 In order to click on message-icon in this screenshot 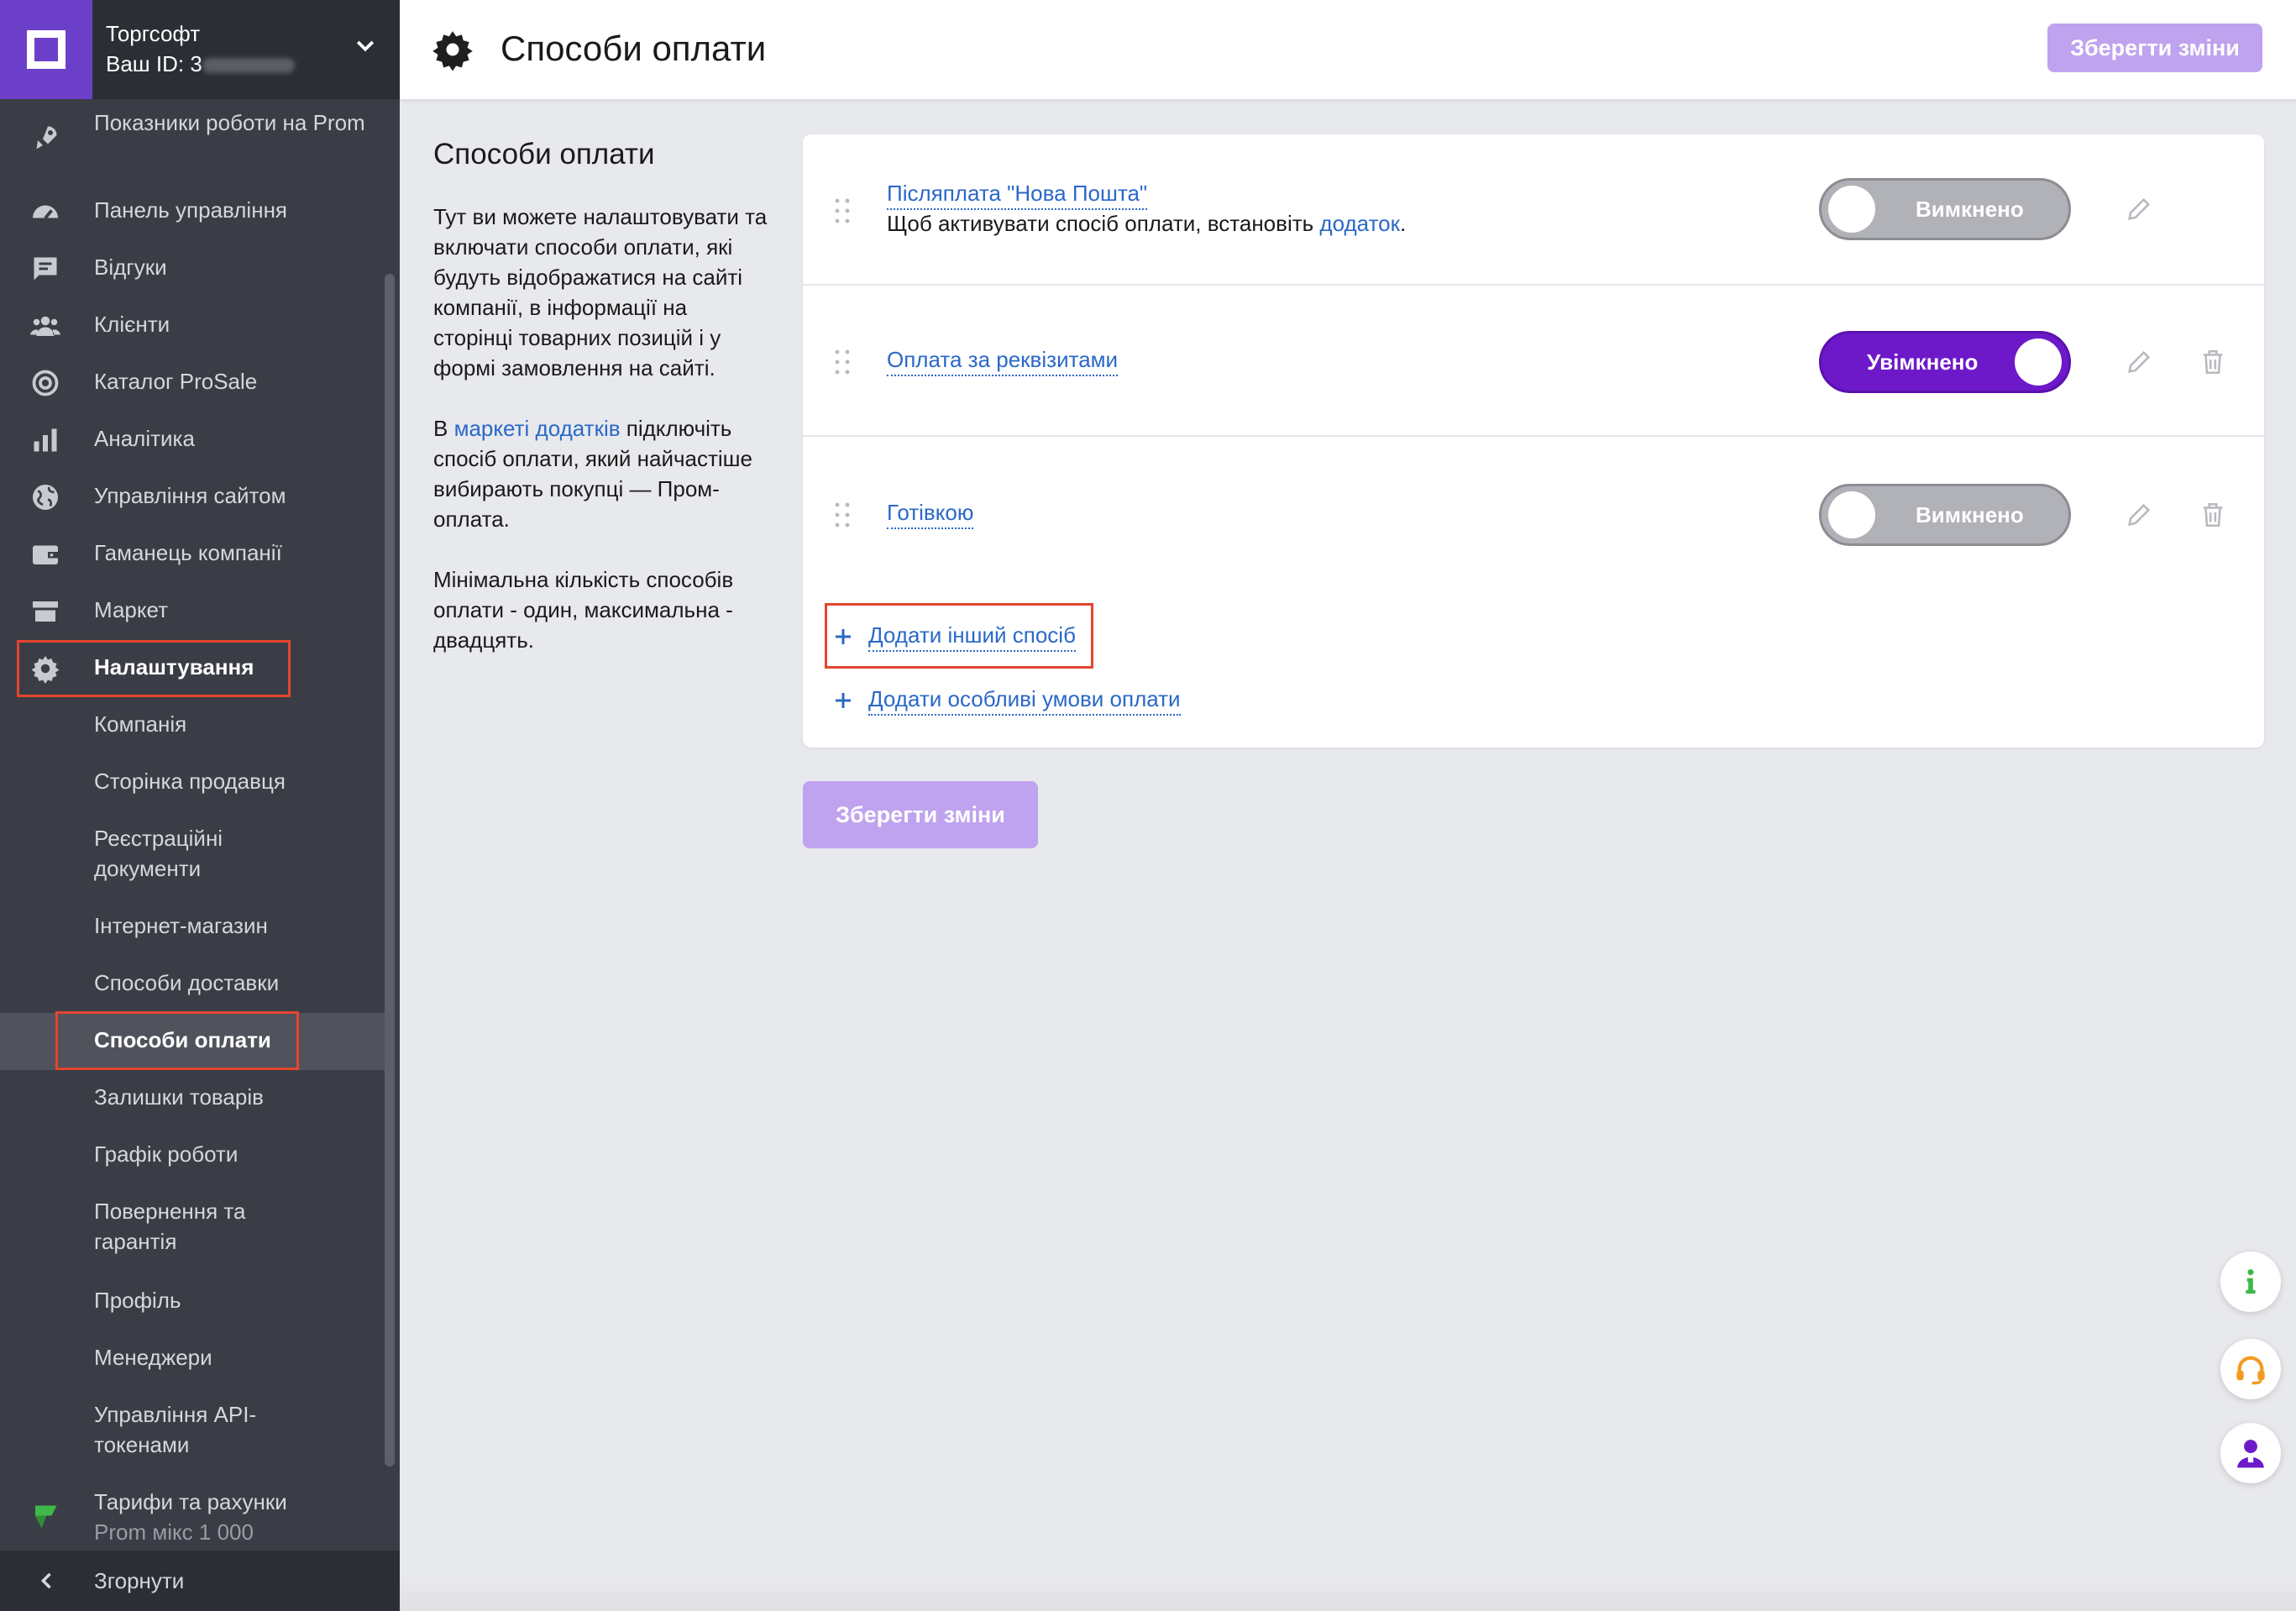, I will do `click(45, 269)`.